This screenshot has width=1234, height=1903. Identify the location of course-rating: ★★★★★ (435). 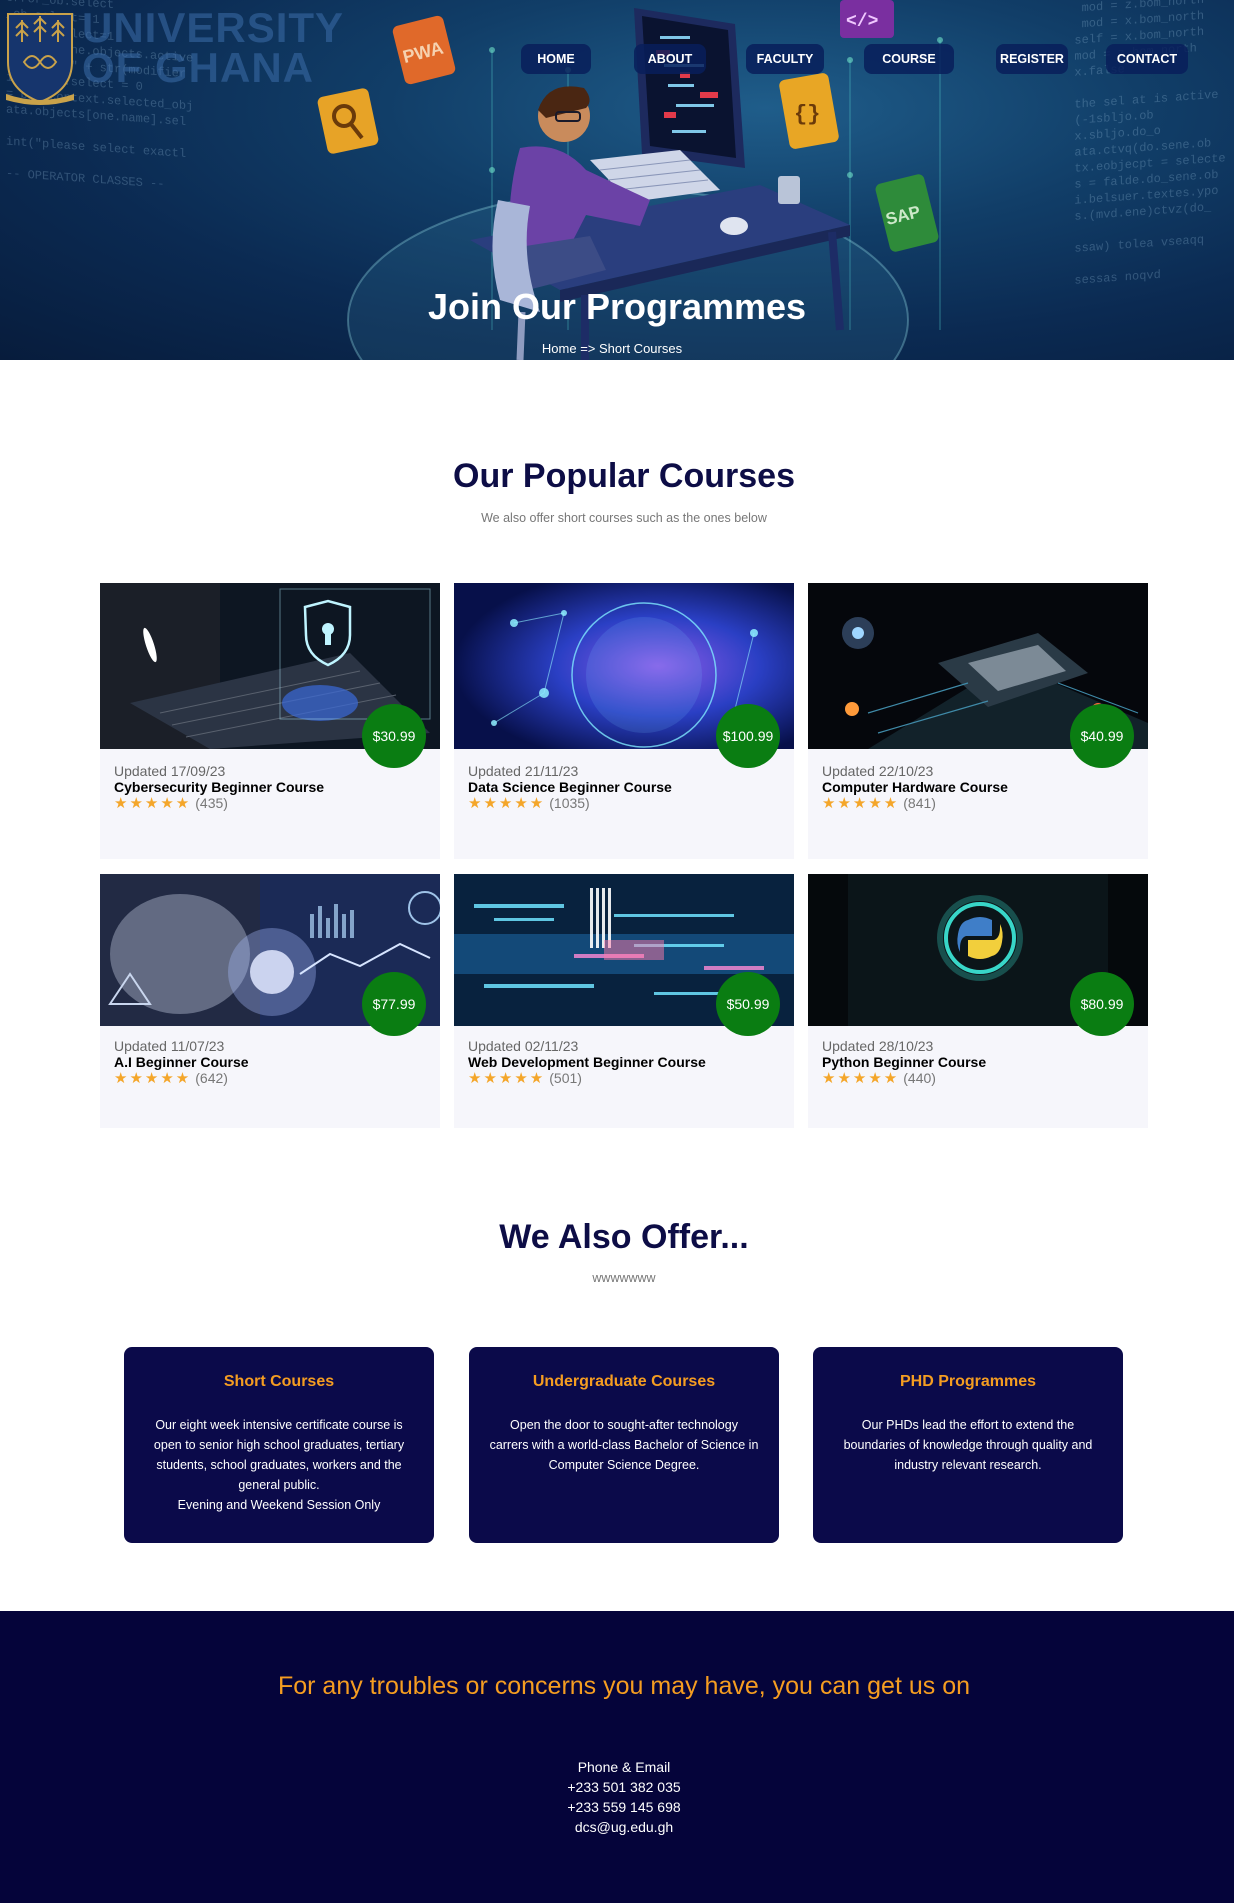
(171, 803).